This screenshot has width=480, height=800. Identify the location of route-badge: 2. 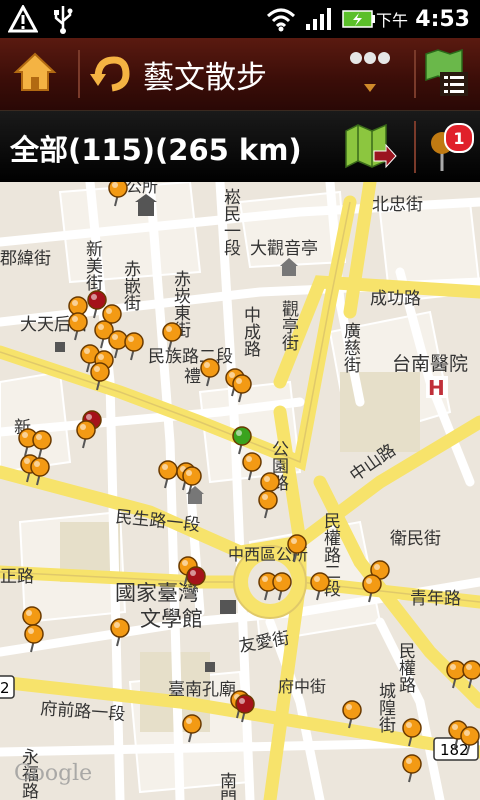
(7, 687).